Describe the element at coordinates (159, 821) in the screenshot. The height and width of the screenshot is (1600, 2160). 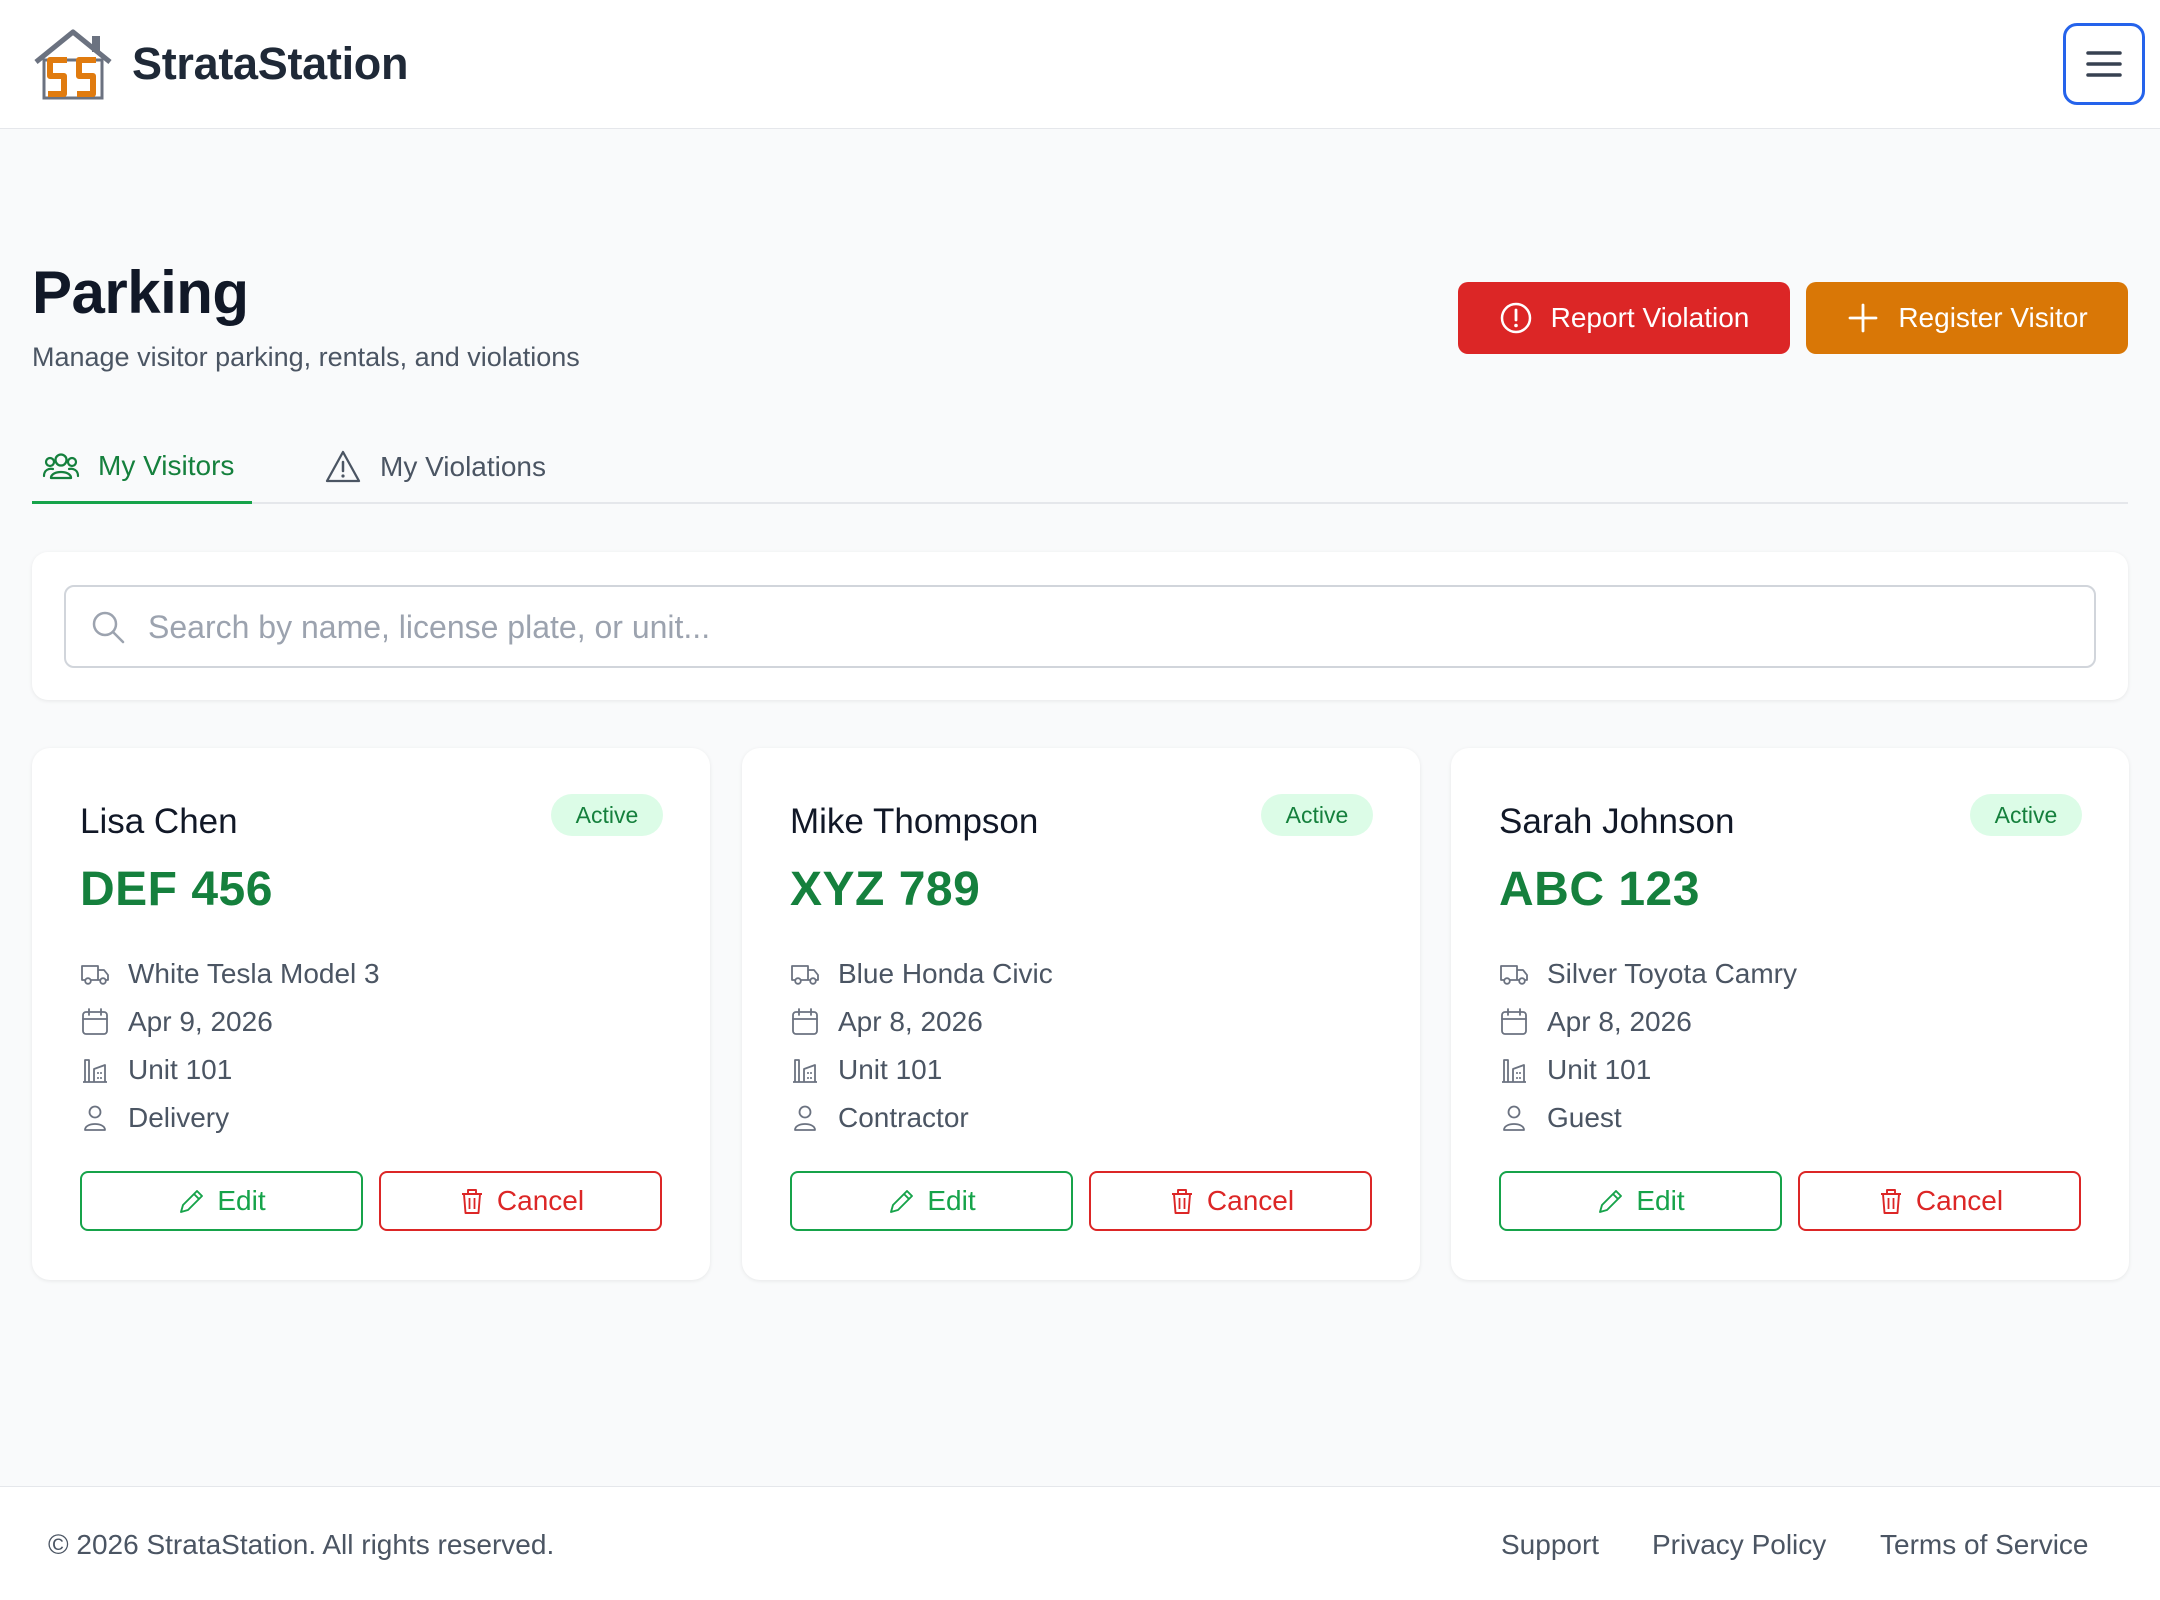
I see `visitor-name: Lisa Chen` at that location.